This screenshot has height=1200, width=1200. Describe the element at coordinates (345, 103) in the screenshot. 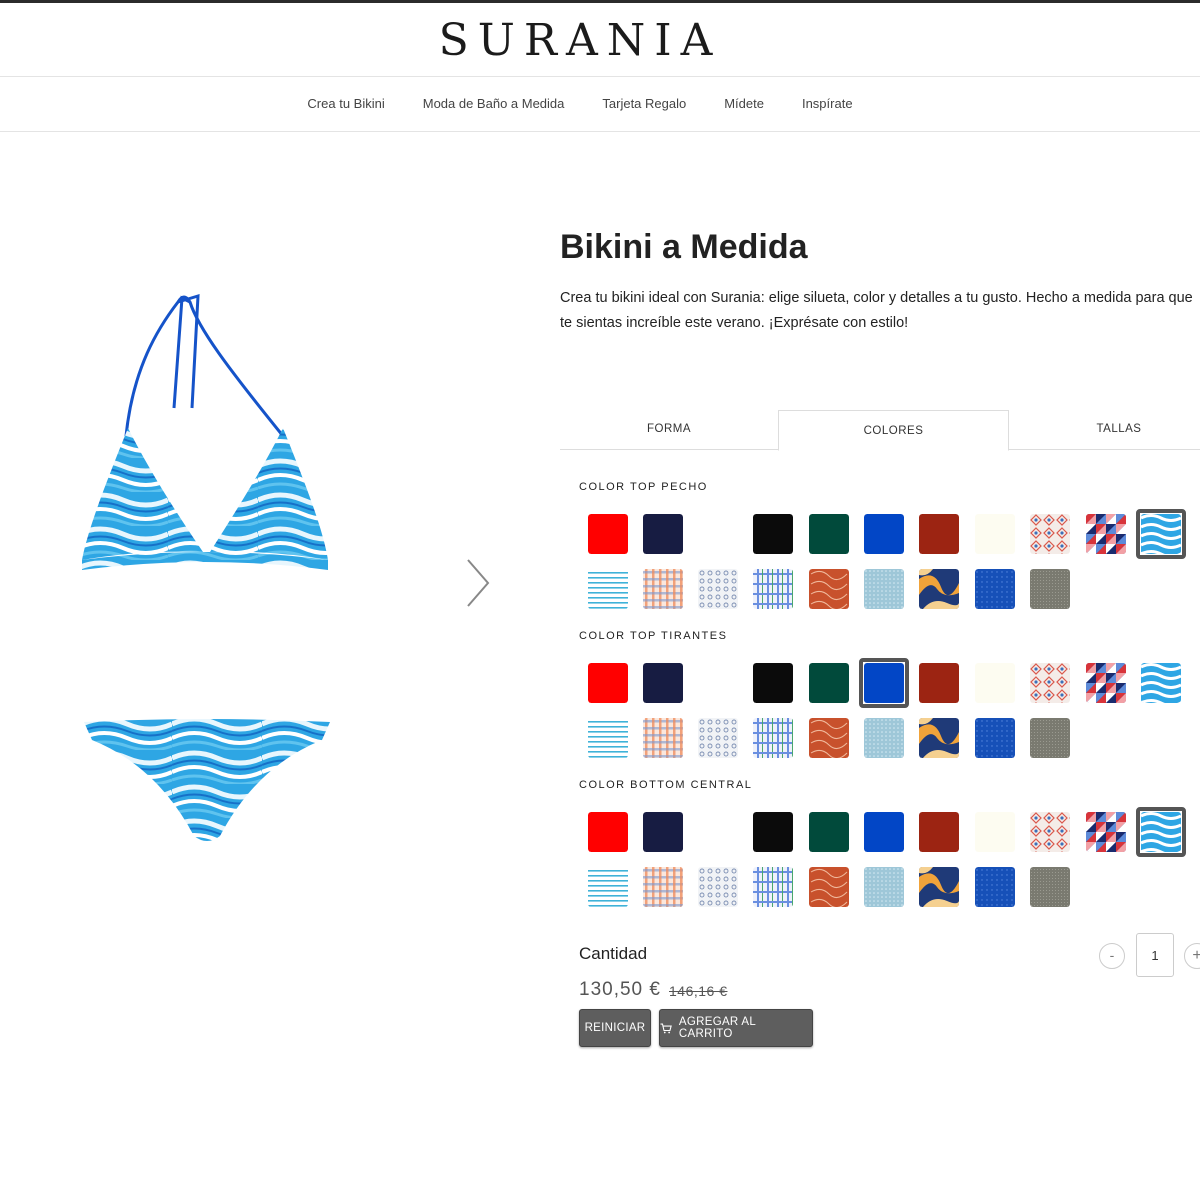

I see `nav-item-crea-tu-bikini: Crea tu Bikini` at that location.